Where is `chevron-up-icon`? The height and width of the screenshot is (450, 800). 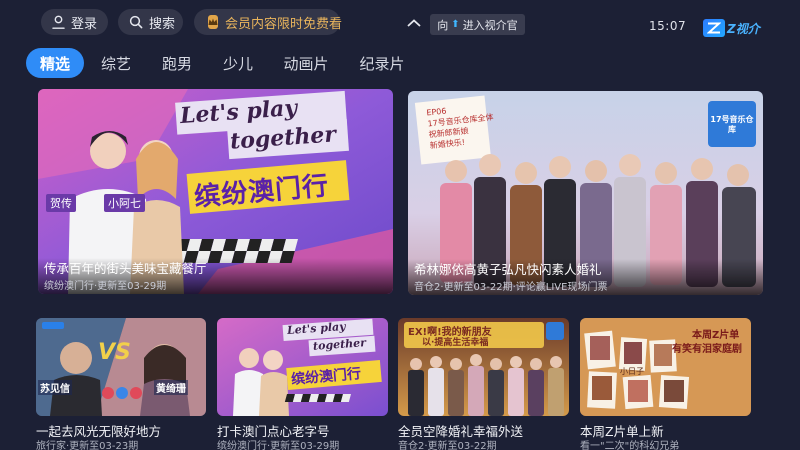
chevron-up-icon is located at coordinates (414, 23).